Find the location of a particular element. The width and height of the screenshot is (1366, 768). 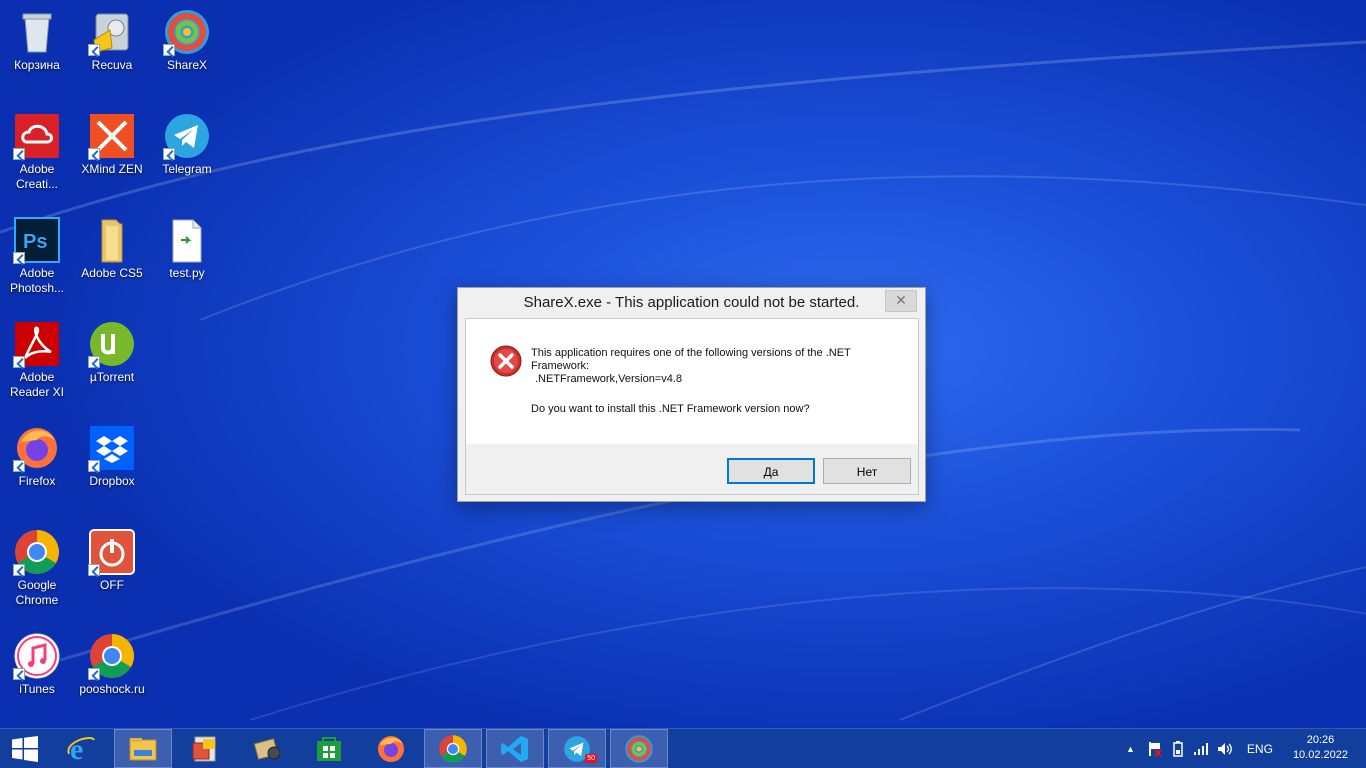

close-button: ✕ is located at coordinates (901, 301).